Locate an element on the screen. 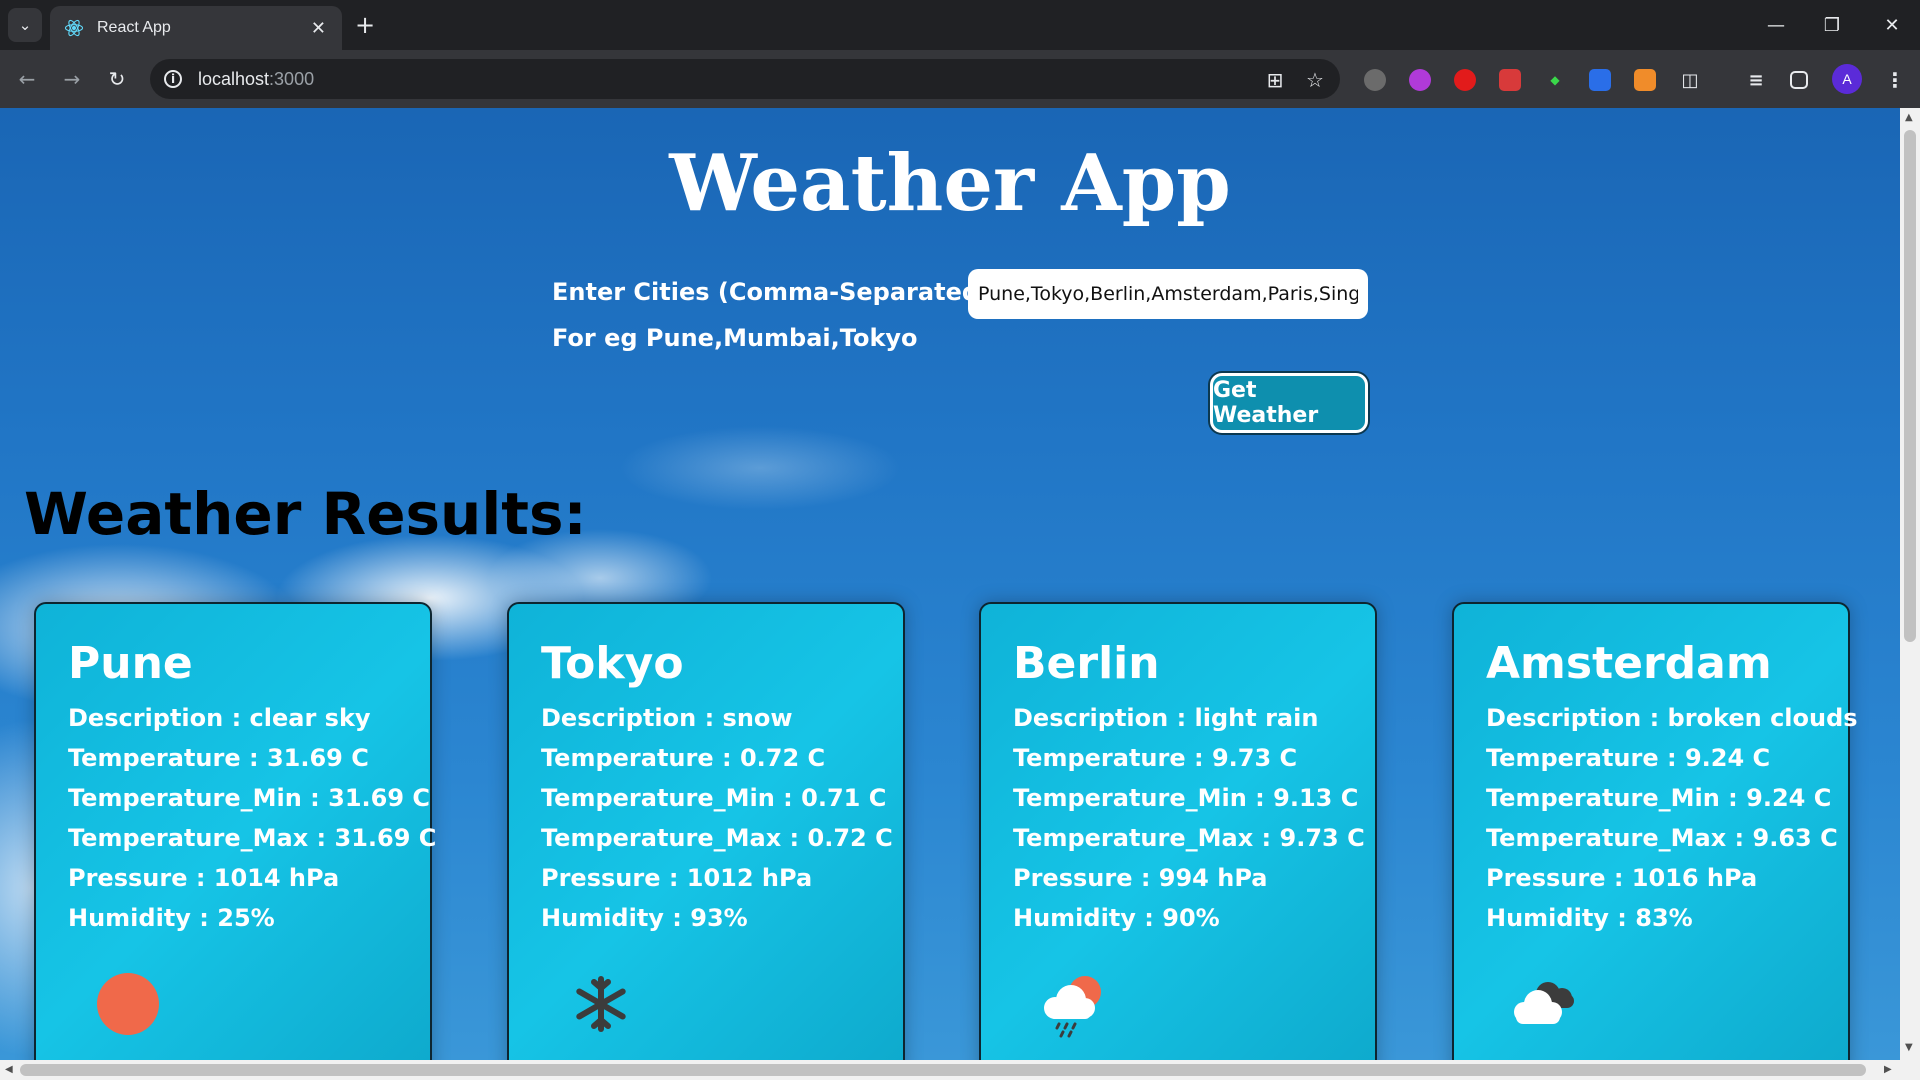 The image size is (1920, 1080). extension-purple-icon is located at coordinates (1420, 80).